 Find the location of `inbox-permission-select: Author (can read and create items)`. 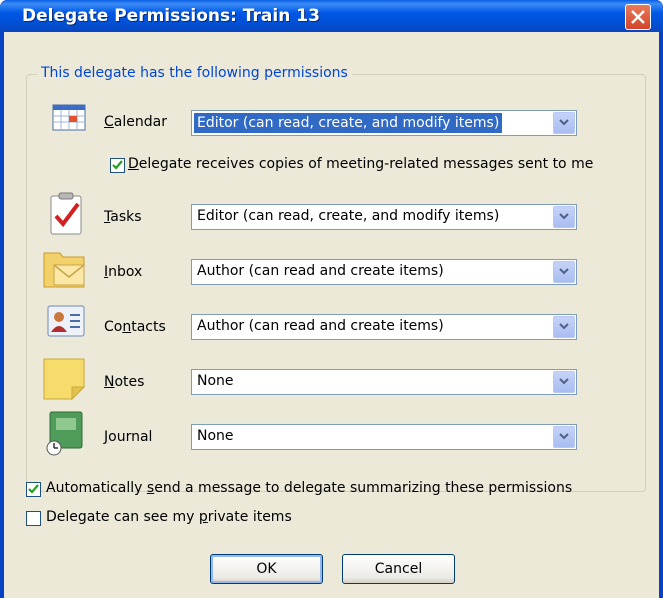

inbox-permission-select: Author (can read and create items) is located at coordinates (384, 272).